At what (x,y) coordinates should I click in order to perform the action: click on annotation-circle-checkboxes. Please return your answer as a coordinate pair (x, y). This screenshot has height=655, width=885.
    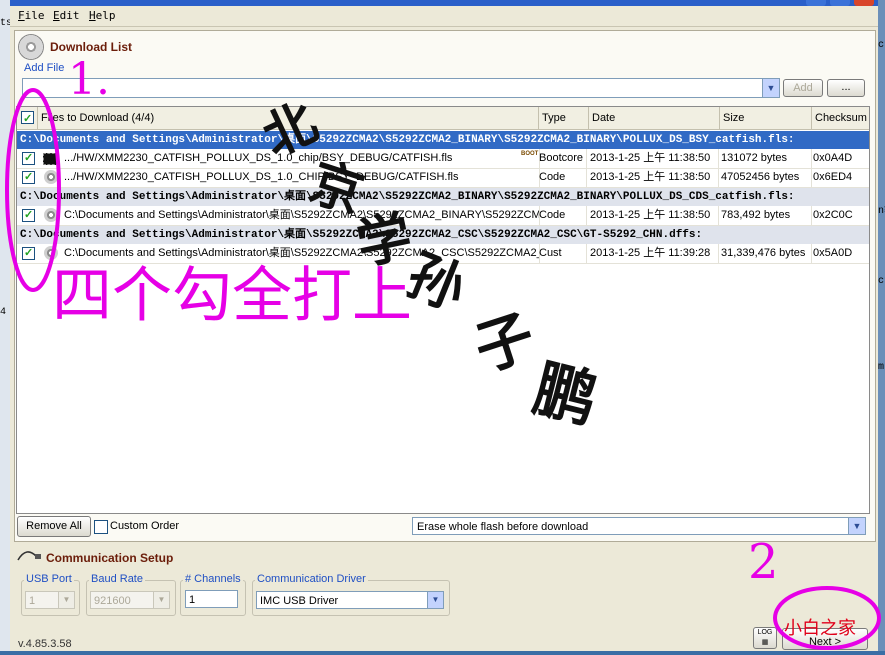
    Looking at the image, I should click on (33, 190).